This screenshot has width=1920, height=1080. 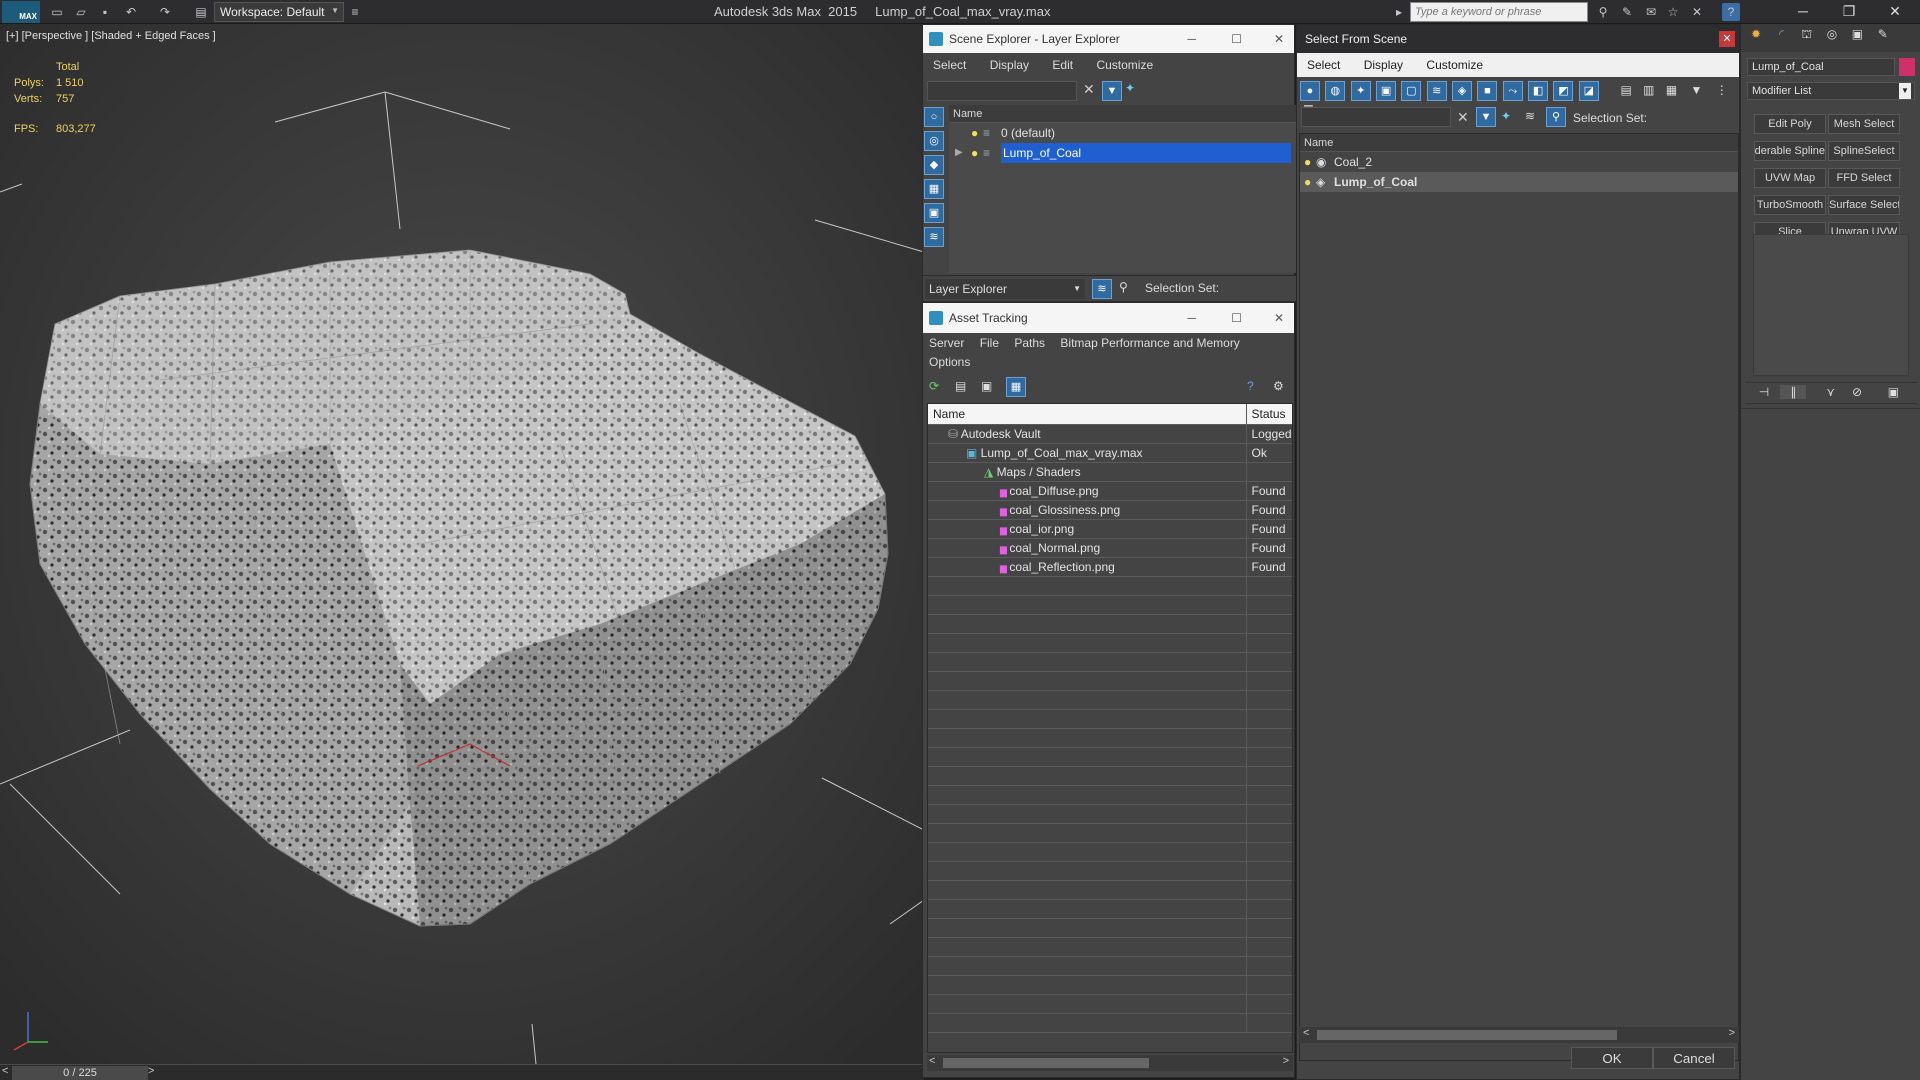 I want to click on turbosmooth-button: TurboSmooth, so click(x=1790, y=205).